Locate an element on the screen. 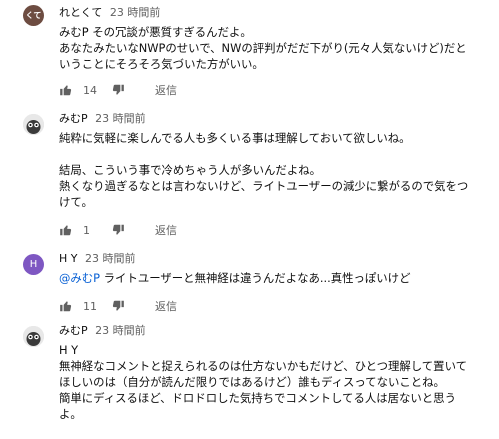 The height and width of the screenshot is (439, 499). comment-header: H Y 23 時間前 is located at coordinates (97, 259).